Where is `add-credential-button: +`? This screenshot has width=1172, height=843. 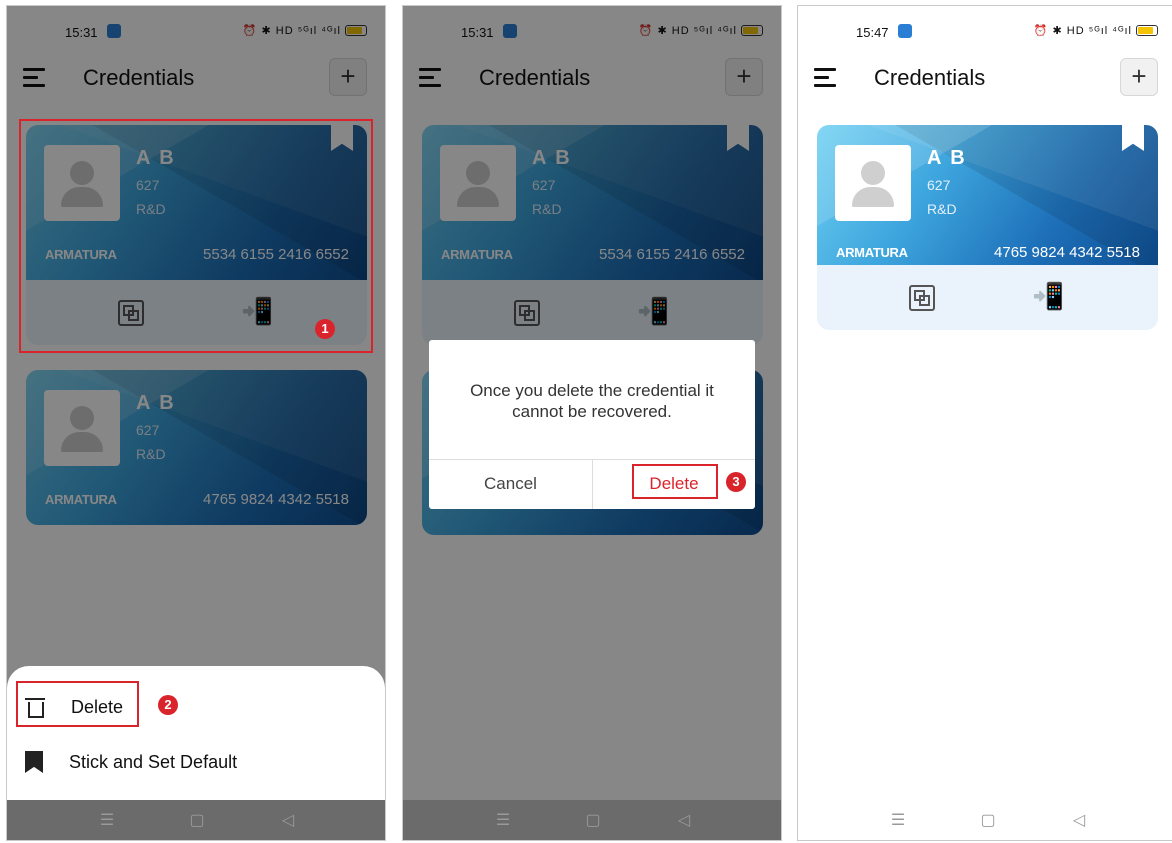 add-credential-button: + is located at coordinates (1139, 77).